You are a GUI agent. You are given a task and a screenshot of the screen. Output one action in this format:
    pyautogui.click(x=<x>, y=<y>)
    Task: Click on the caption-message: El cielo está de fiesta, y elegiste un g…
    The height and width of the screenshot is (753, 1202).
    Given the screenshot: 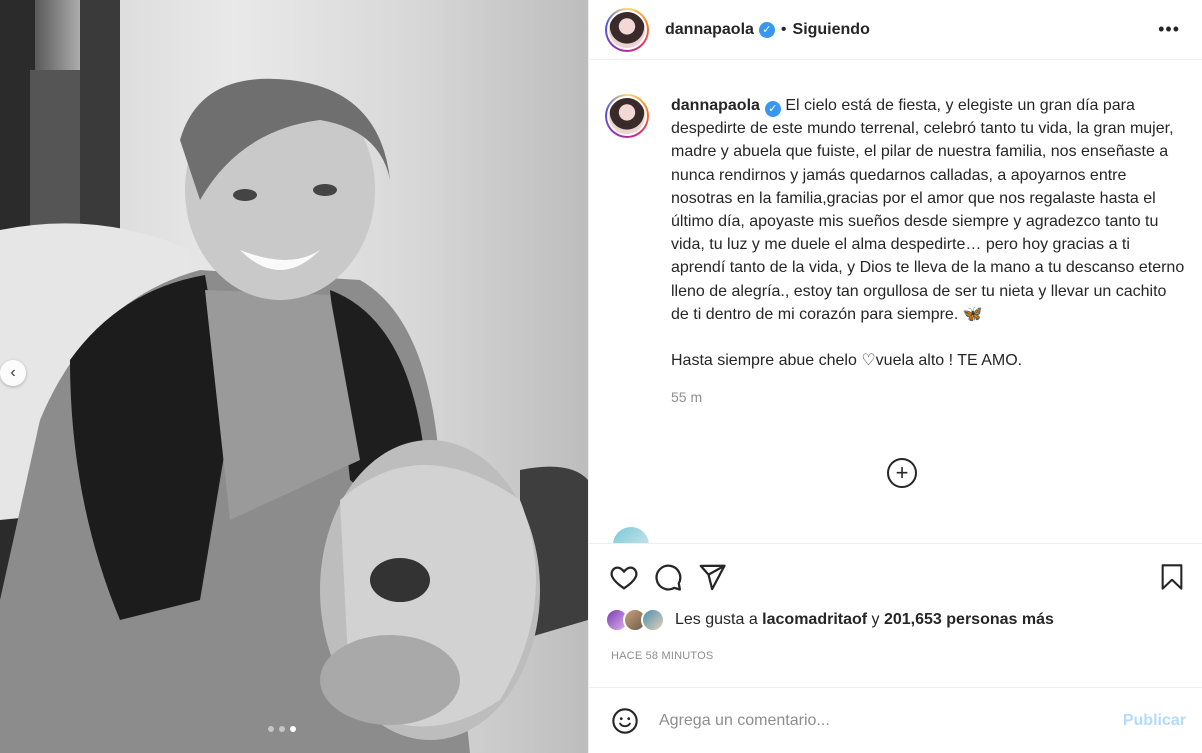 What is the action you would take?
    pyautogui.click(x=928, y=210)
    